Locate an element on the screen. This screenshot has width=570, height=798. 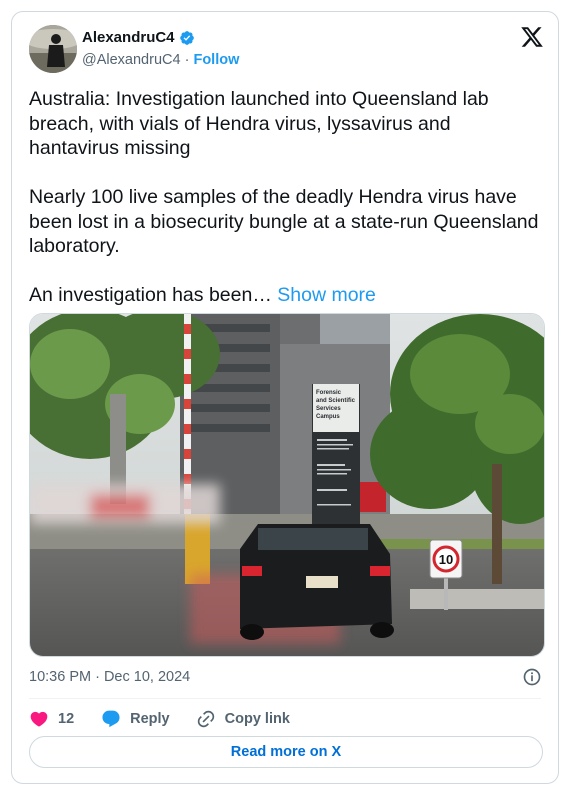
author-handle: @AlexandruC4 is located at coordinates (131, 60).